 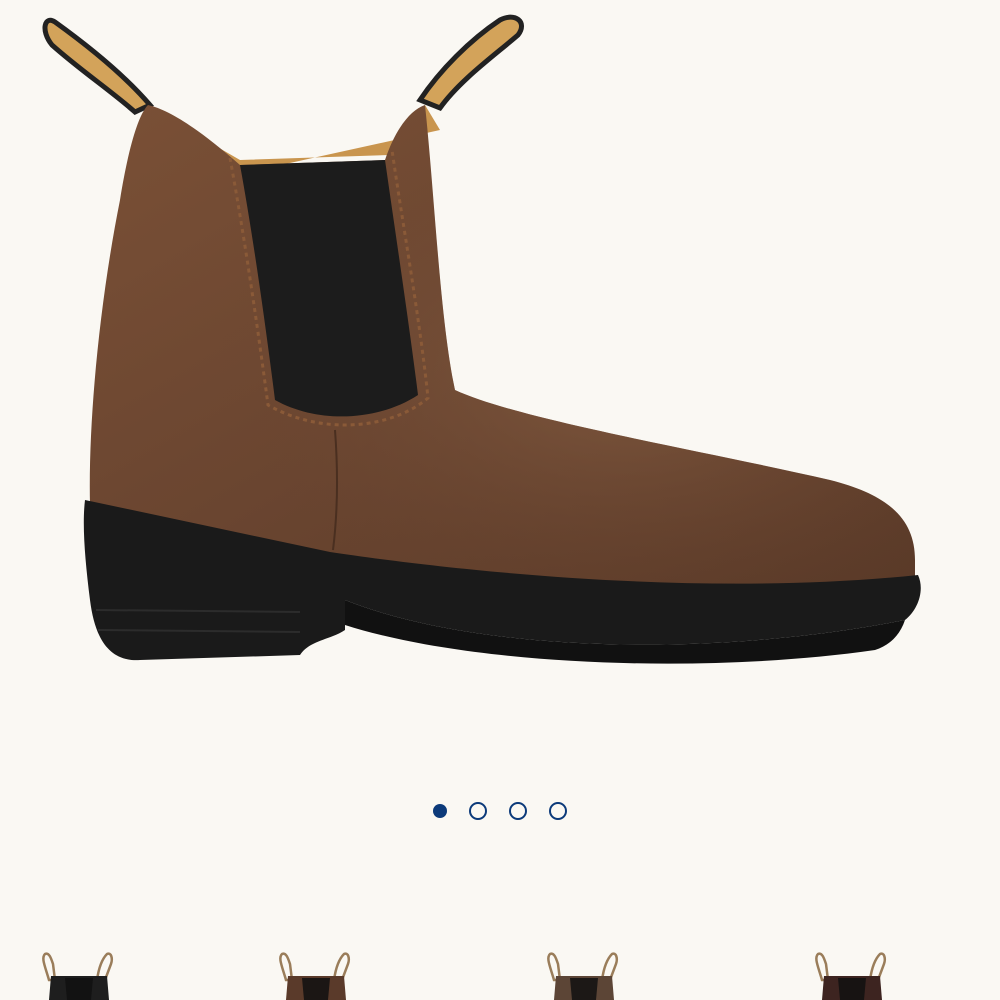 What do you see at coordinates (470, 63) in the screenshot?
I see `front-pull-tab` at bounding box center [470, 63].